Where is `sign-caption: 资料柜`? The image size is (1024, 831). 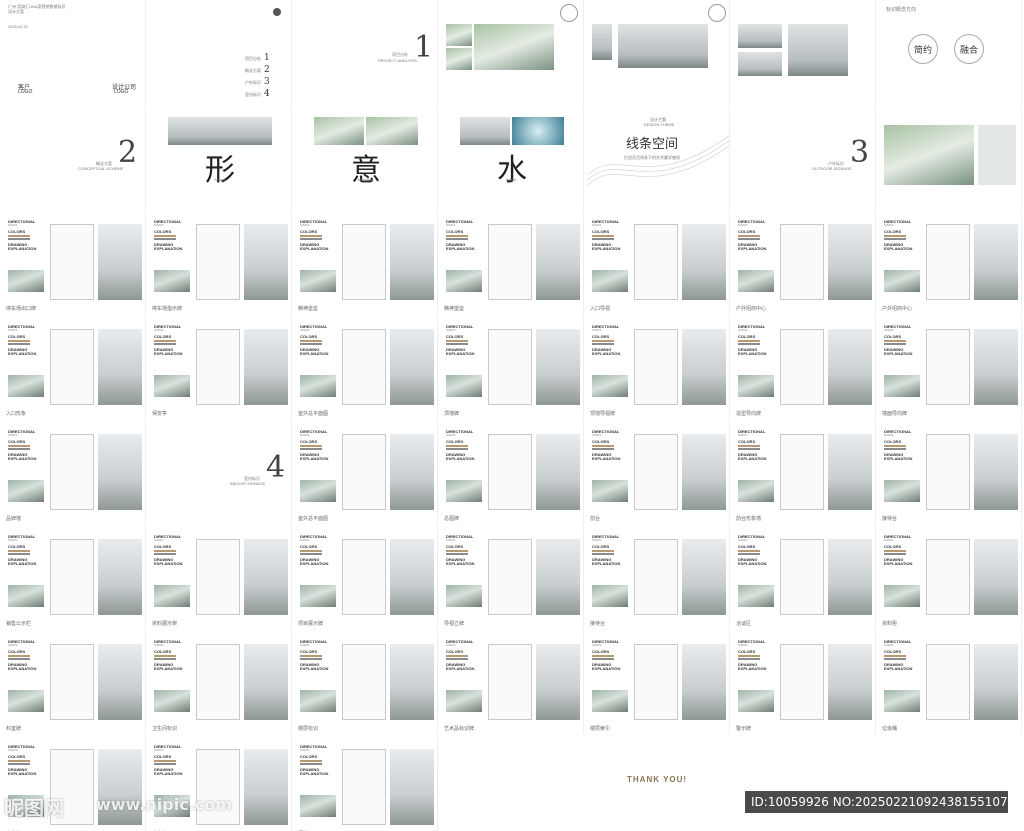 sign-caption: 资料柜 is located at coordinates (890, 624).